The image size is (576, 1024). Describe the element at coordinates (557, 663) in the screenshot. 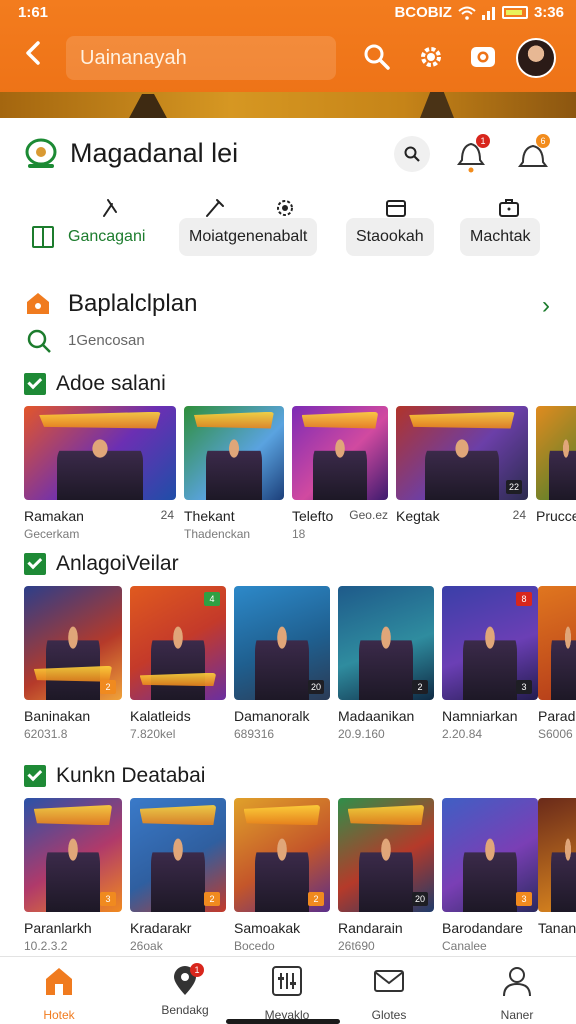

I see `game-card: Parad S6006` at that location.